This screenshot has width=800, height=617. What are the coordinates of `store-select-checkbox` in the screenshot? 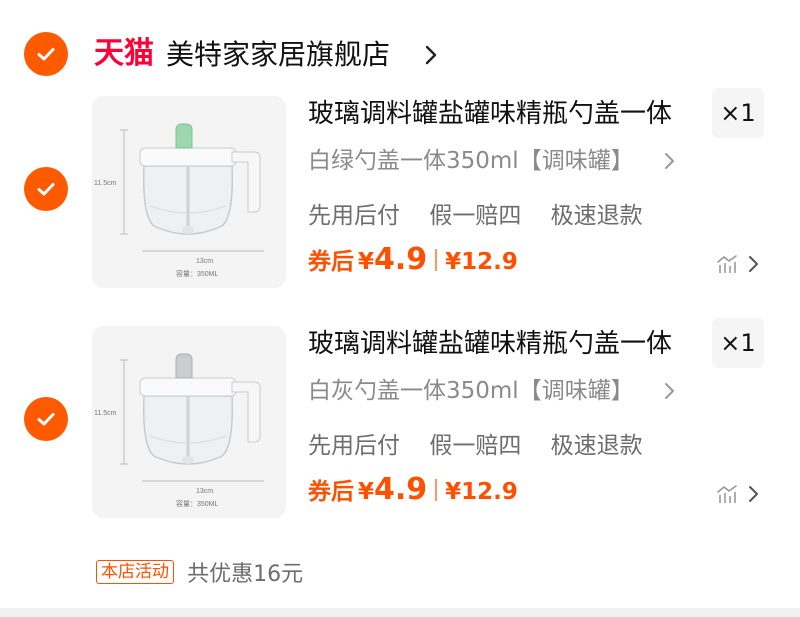 It's located at (46, 54).